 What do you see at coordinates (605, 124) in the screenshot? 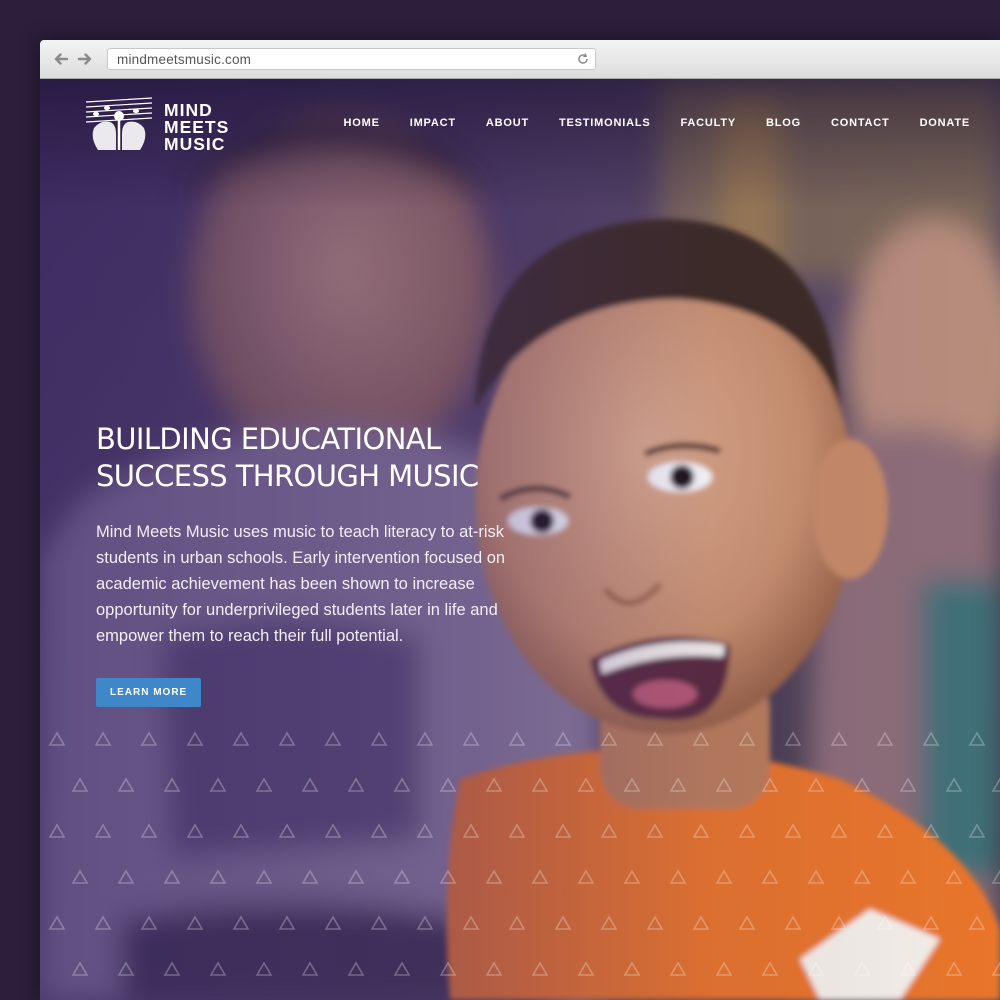
I see `nav-testimonials: TESTIMONIALS` at bounding box center [605, 124].